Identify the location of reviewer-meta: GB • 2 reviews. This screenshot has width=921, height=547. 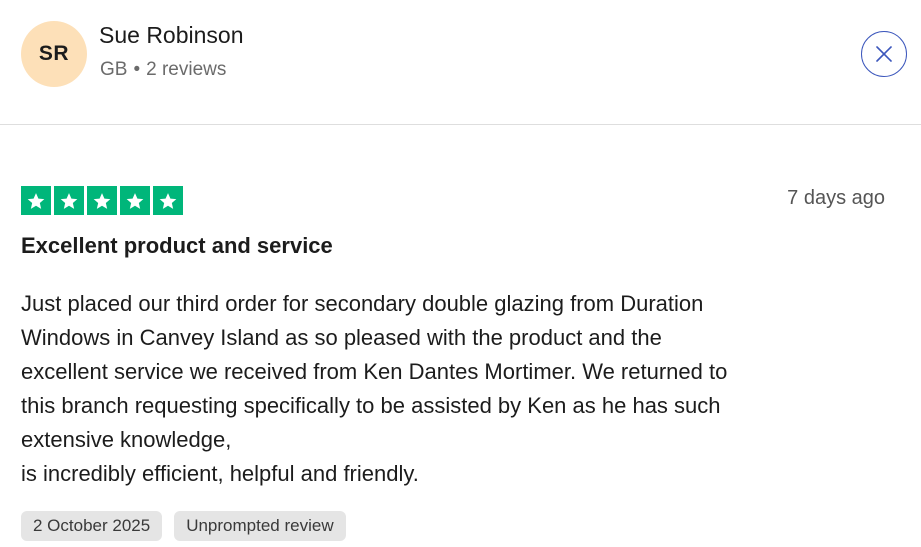
(163, 70).